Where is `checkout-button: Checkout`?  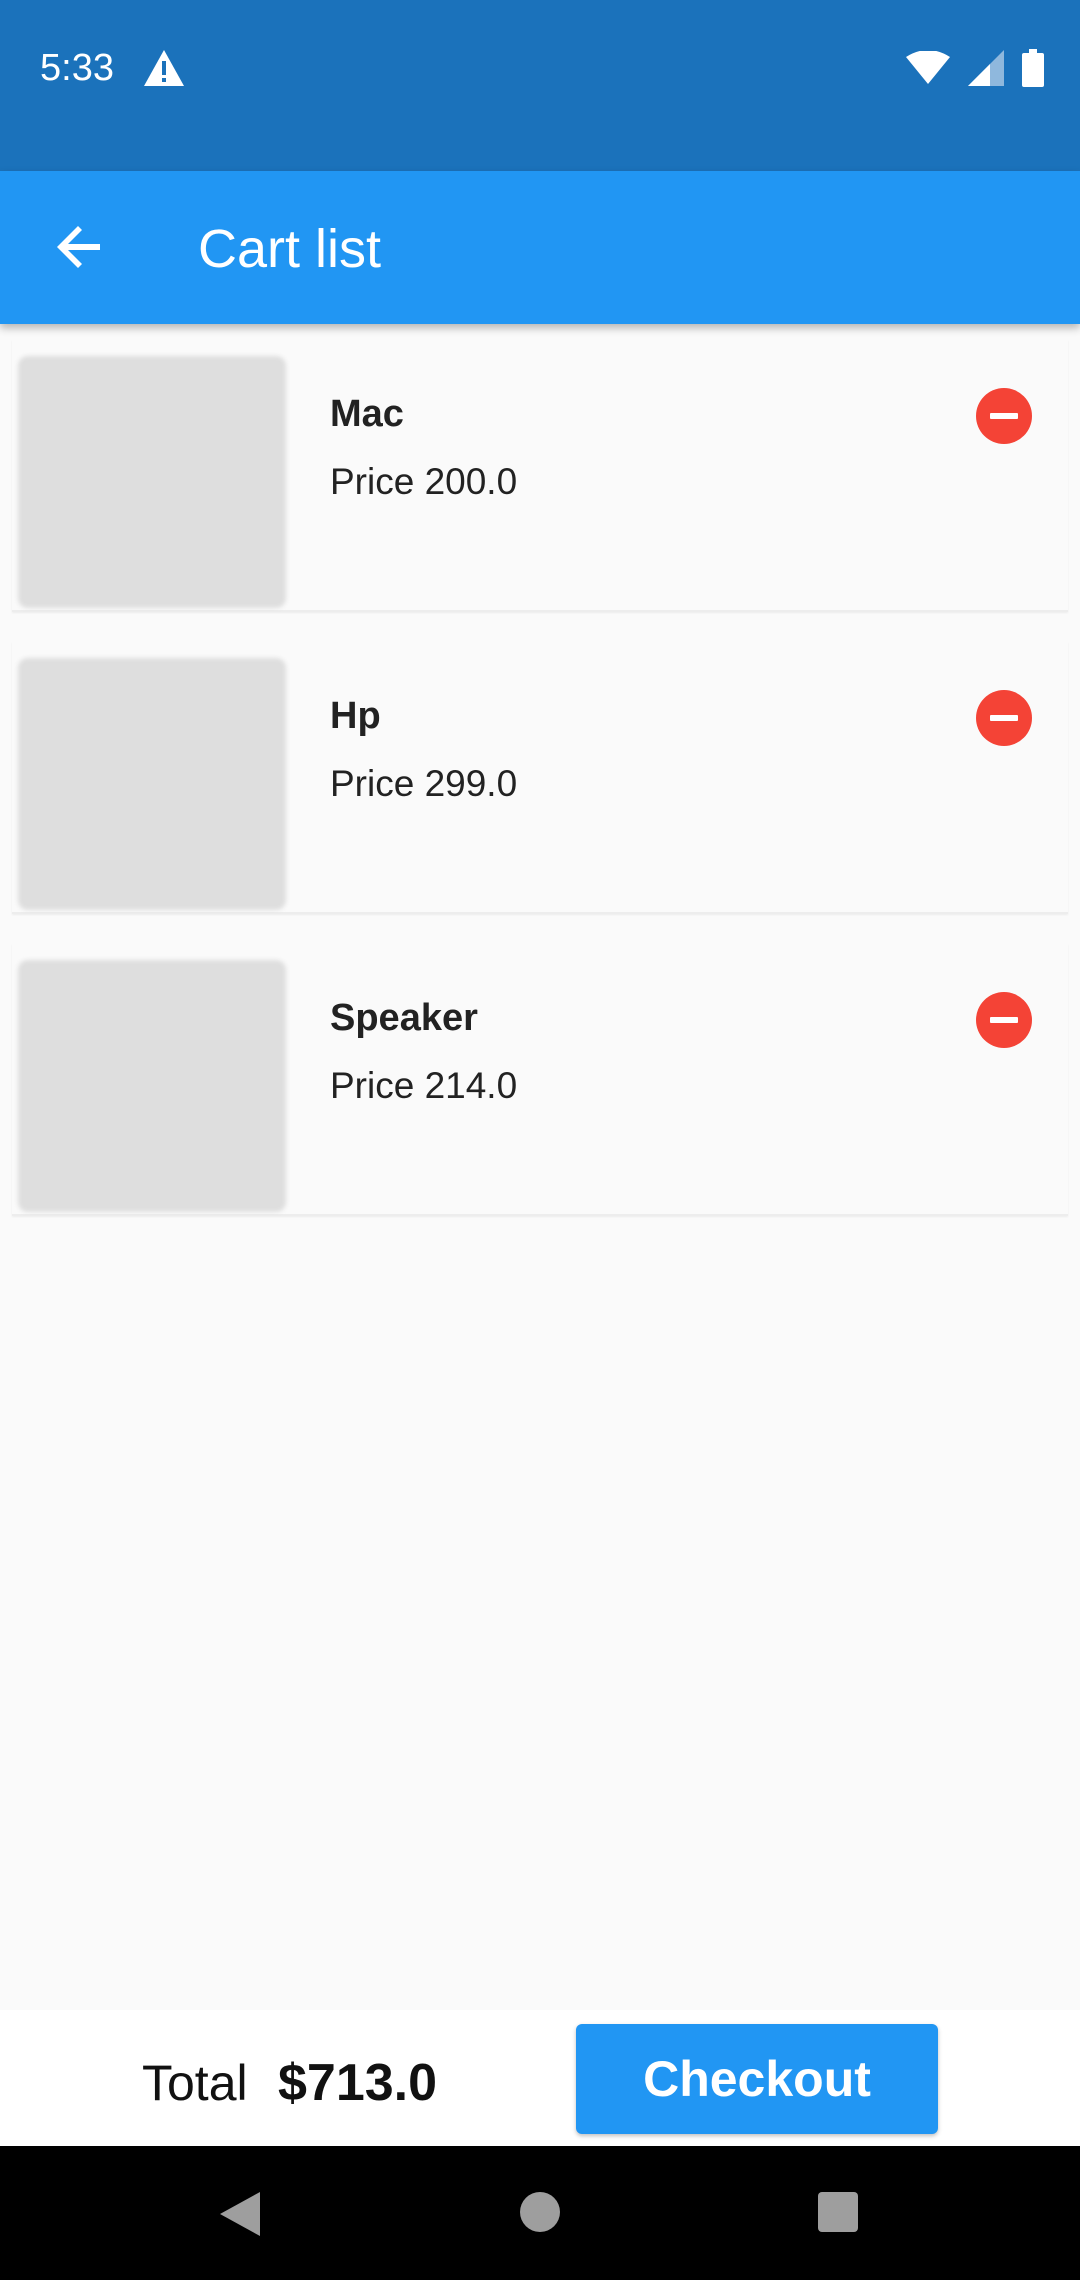
checkout-button: Checkout is located at coordinates (757, 2079).